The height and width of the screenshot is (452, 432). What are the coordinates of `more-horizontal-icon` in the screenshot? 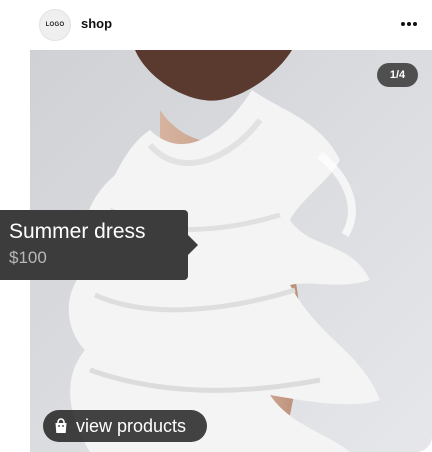 It's located at (409, 24).